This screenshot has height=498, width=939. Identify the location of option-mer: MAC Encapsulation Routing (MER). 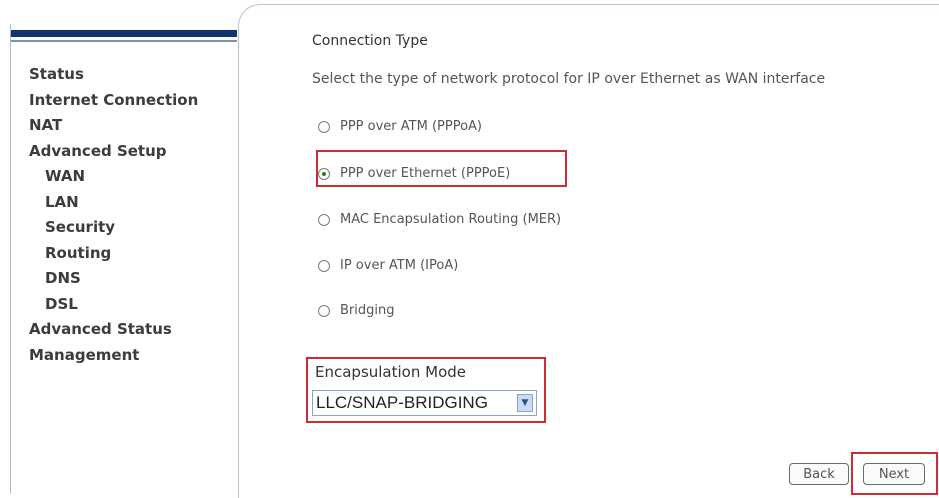
(439, 219).